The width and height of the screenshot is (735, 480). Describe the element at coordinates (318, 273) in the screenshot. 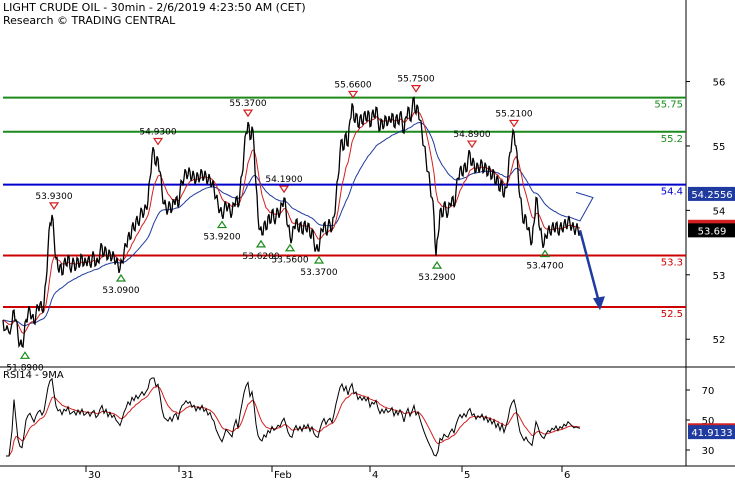

I see `swing-low-label: 53.3700` at that location.